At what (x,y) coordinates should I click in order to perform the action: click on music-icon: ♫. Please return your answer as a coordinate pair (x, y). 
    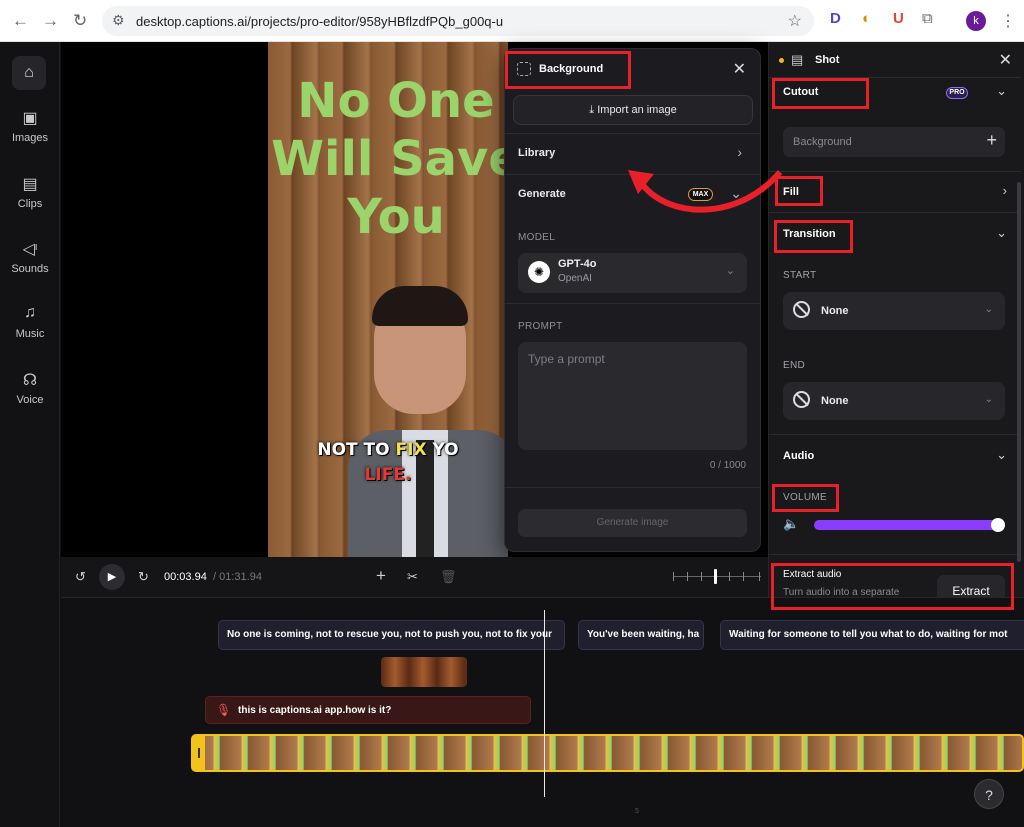
    Looking at the image, I should click on (30, 312).